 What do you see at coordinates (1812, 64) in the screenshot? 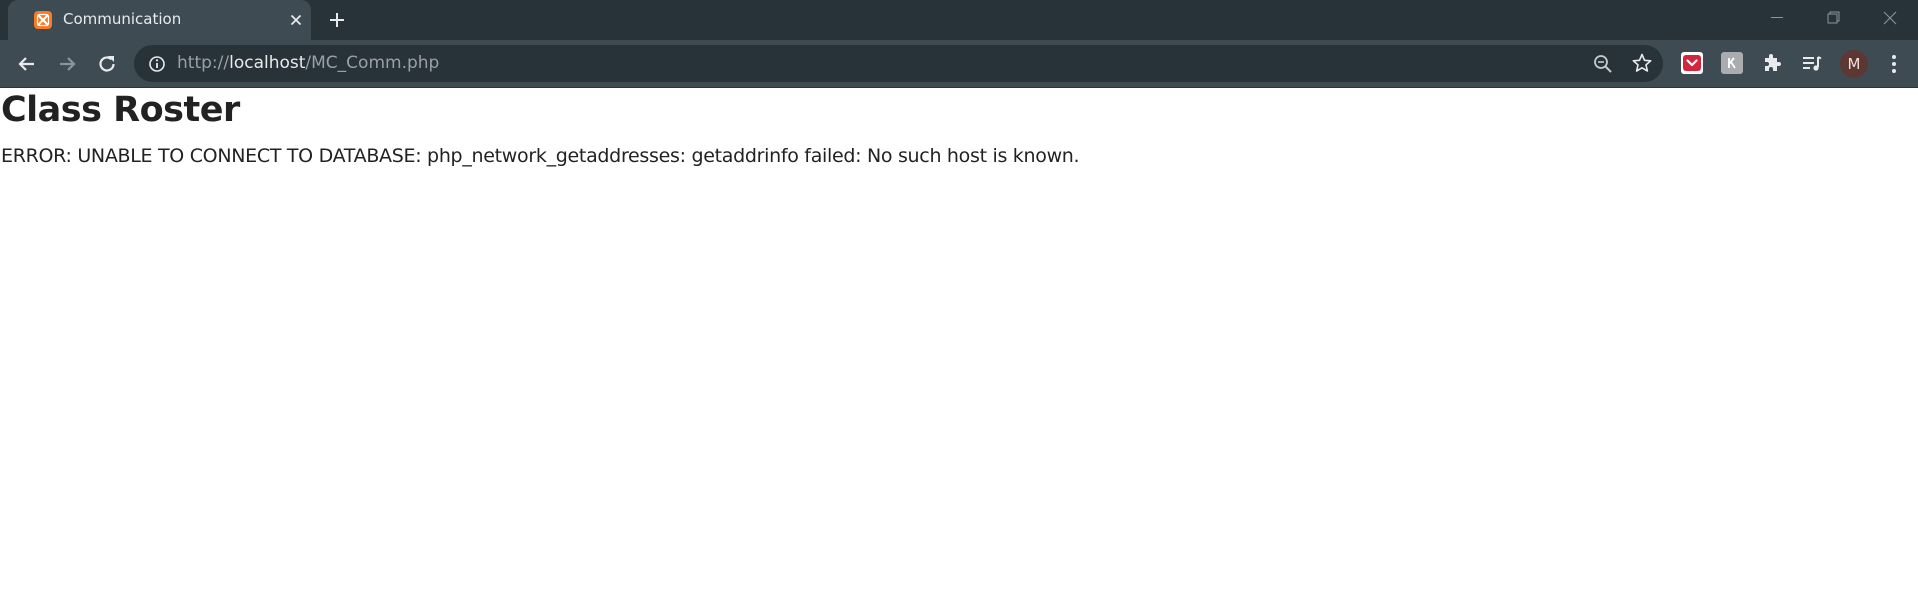
I see `media-queue-icon` at bounding box center [1812, 64].